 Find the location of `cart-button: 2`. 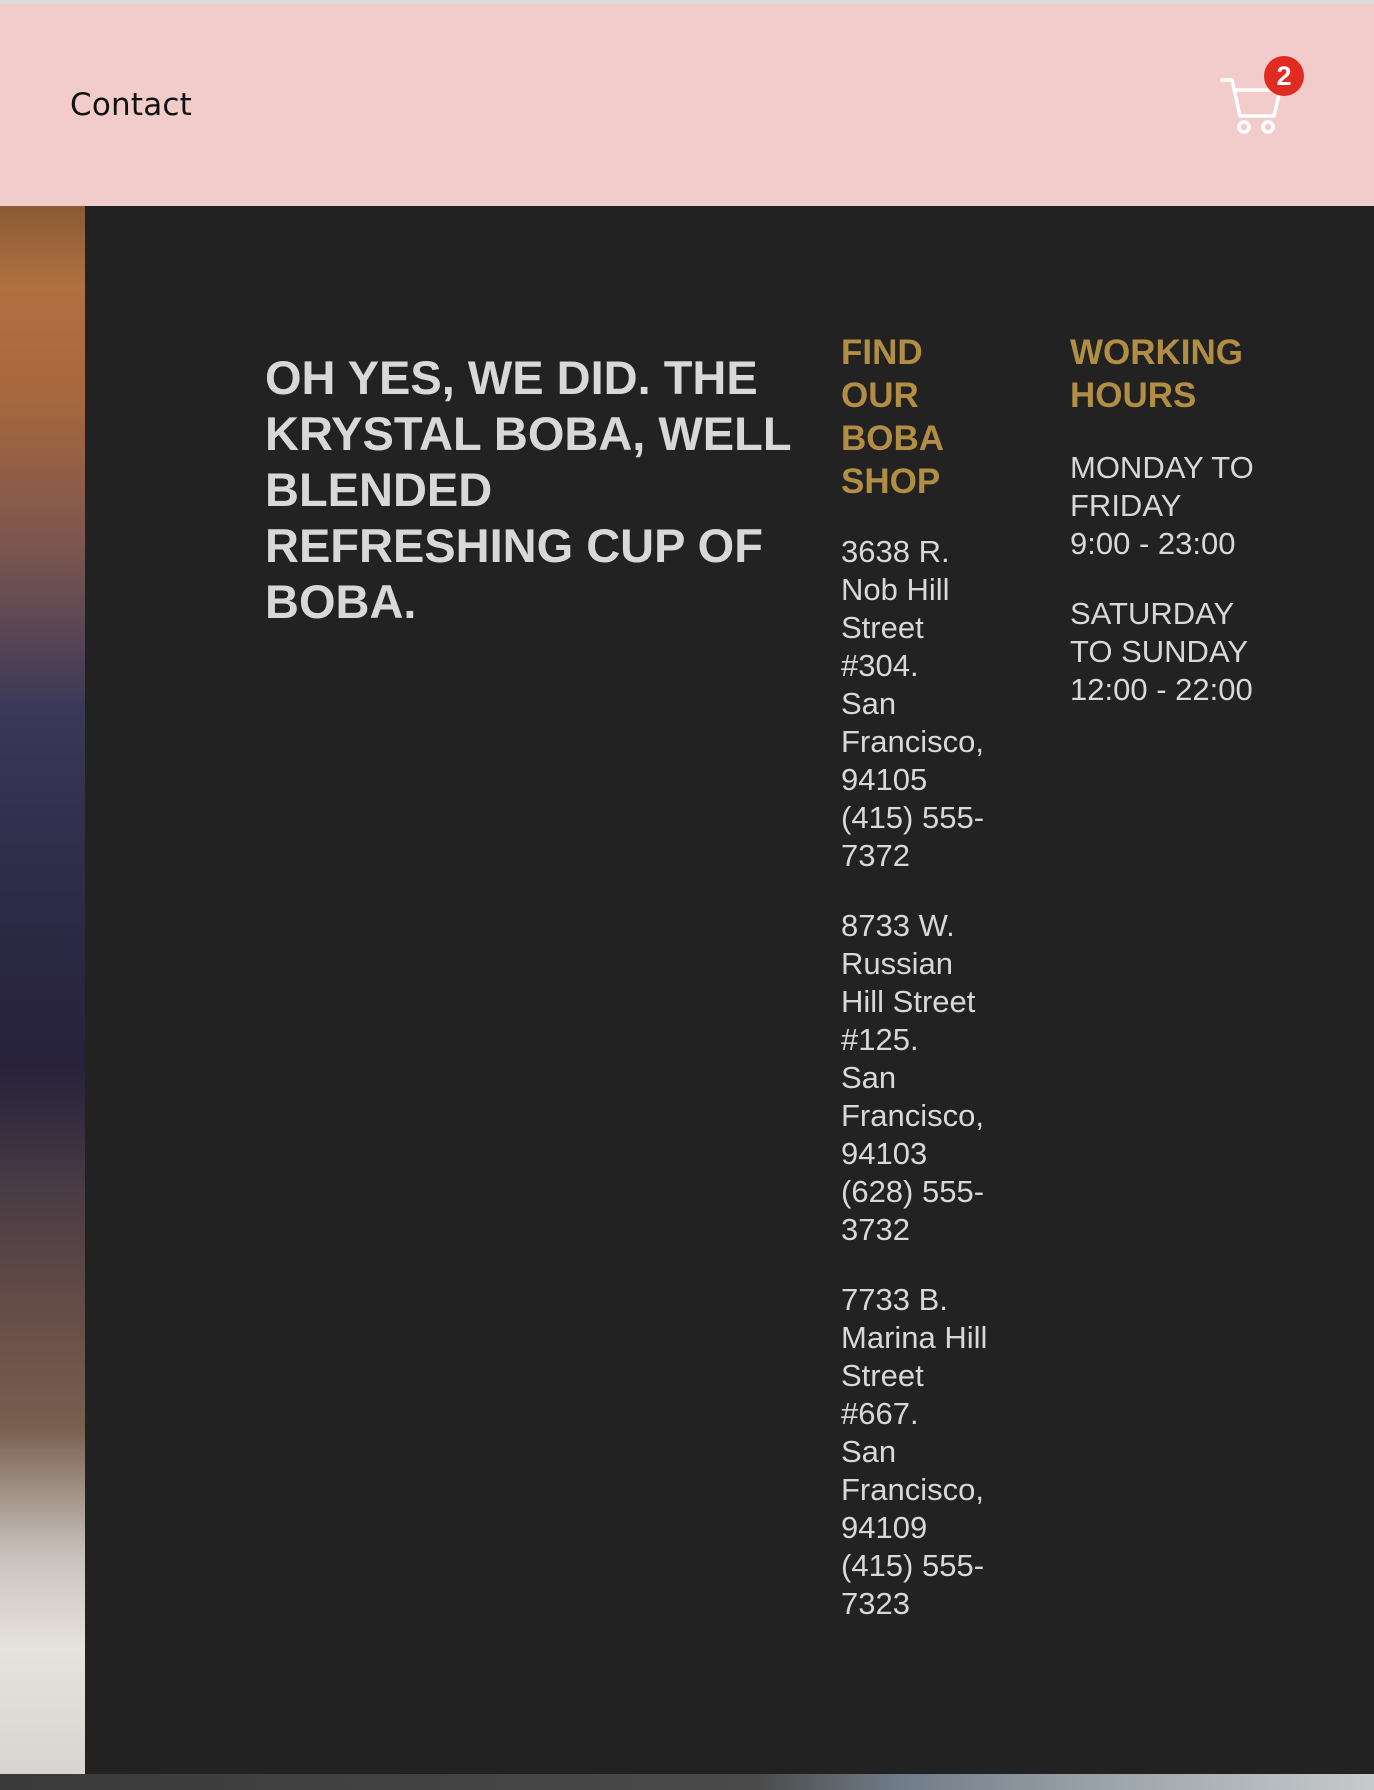

cart-button: 2 is located at coordinates (1265, 99).